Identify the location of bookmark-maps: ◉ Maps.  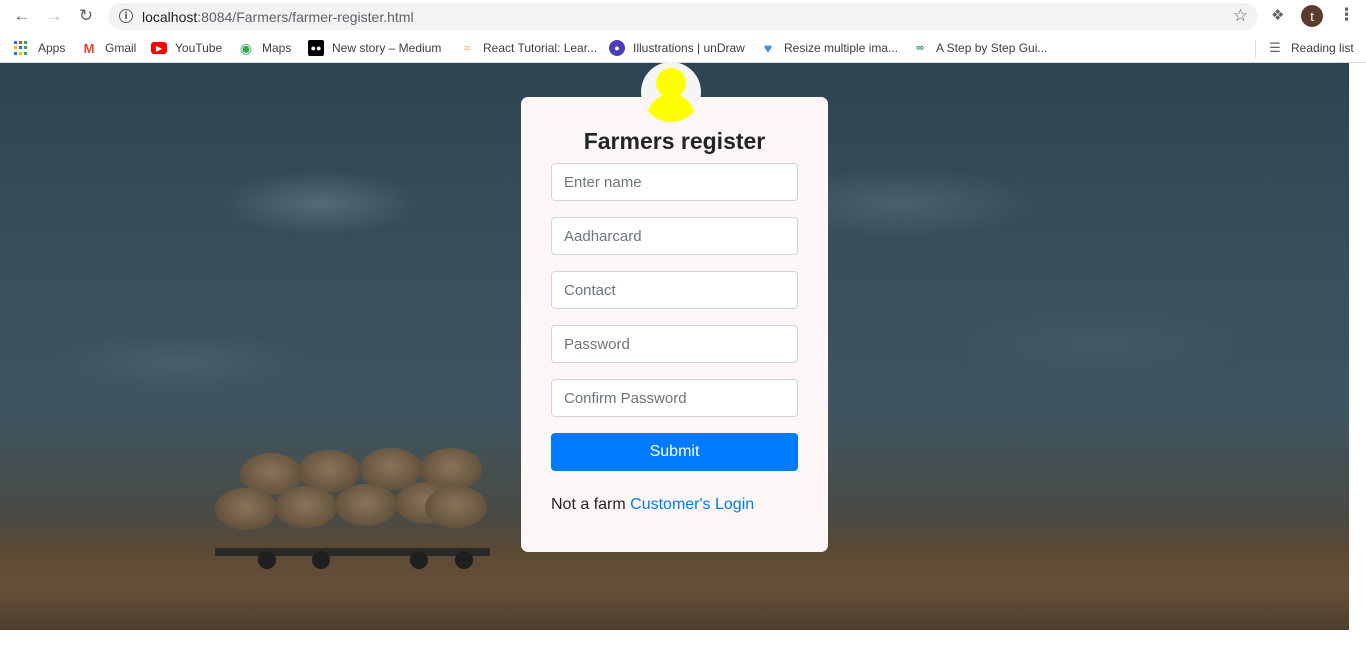
(264, 48).